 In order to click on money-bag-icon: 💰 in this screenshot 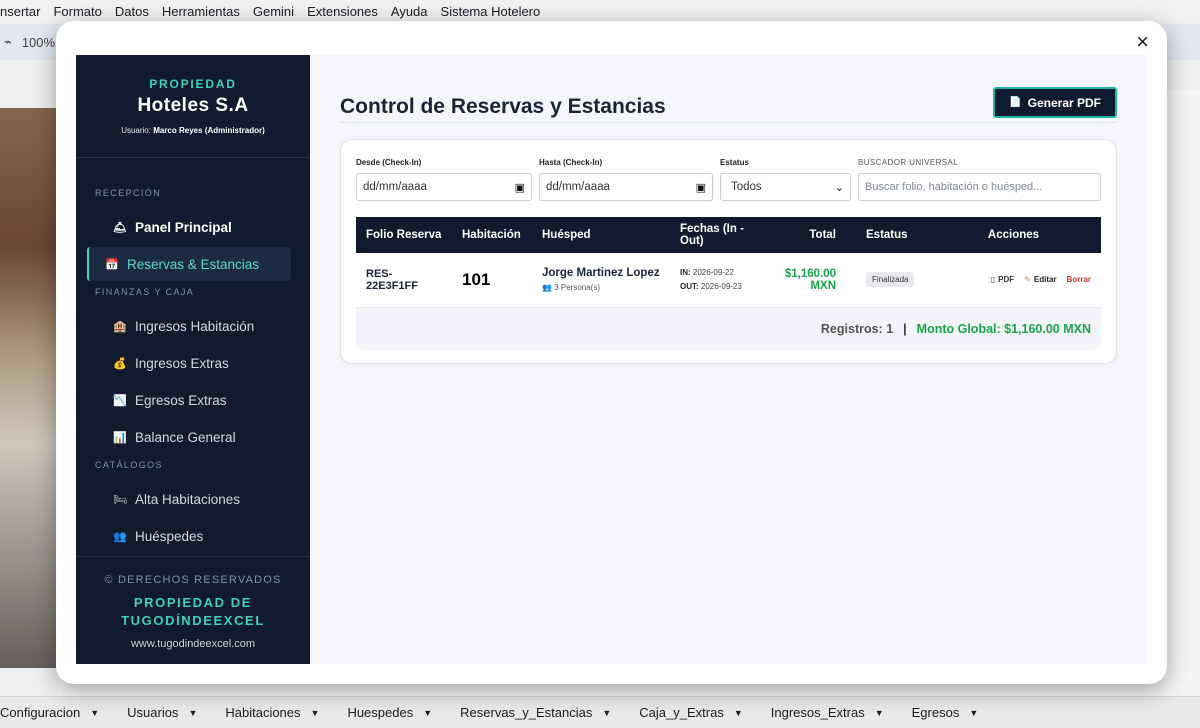, I will do `click(120, 363)`.